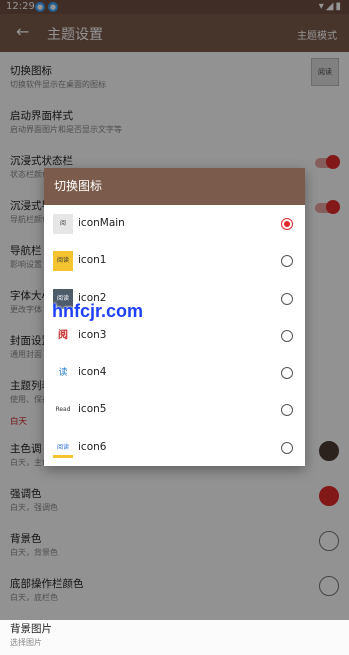  Describe the element at coordinates (174, 223) in the screenshot. I see `icon-option: 阅 iconMain` at that location.